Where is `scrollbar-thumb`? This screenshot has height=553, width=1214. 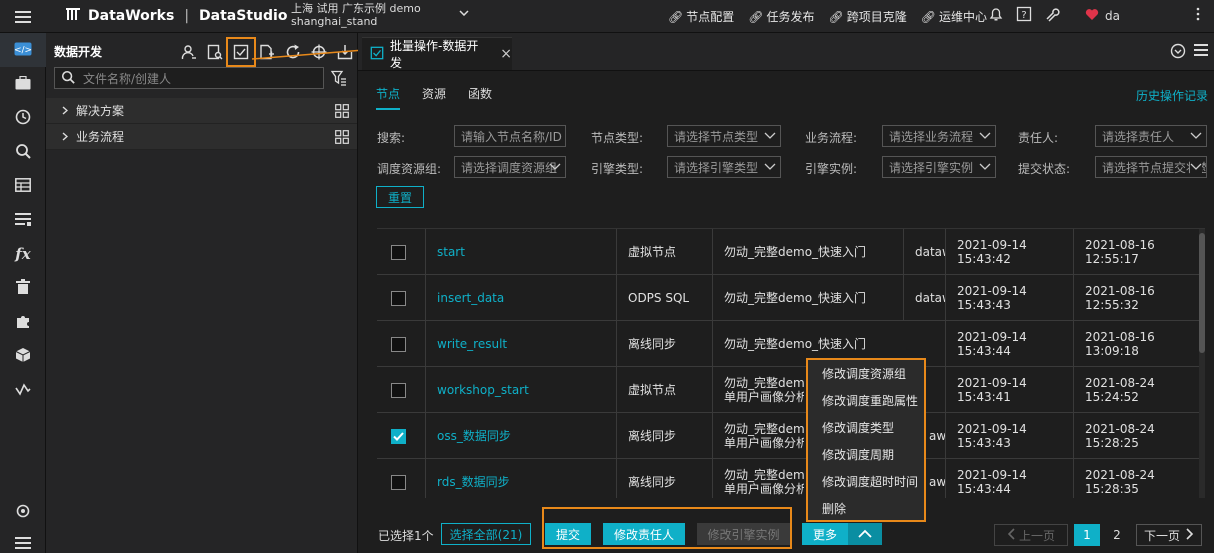
scrollbar-thumb is located at coordinates (1202, 293).